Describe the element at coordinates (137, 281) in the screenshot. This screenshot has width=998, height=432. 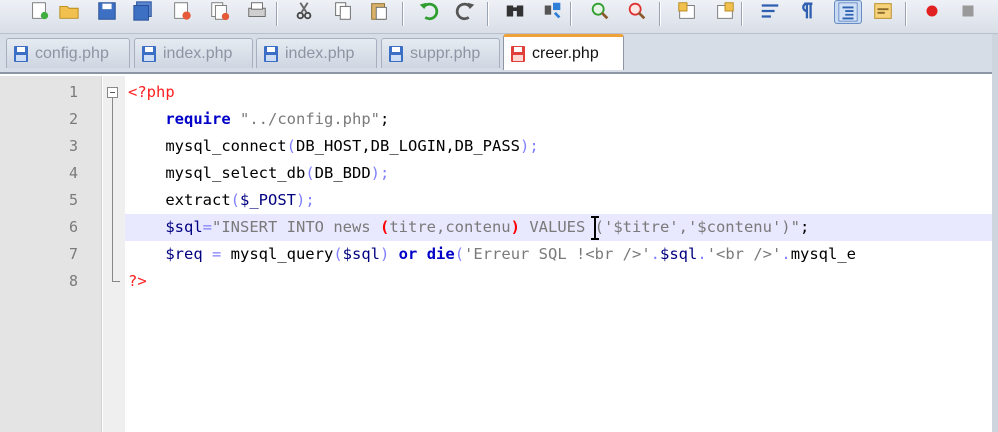
I see `code-line: ?>` at that location.